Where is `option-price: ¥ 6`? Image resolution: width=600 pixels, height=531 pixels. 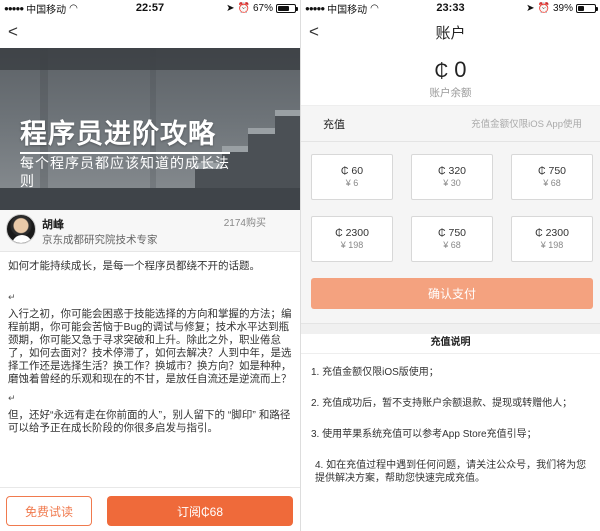 option-price: ¥ 6 is located at coordinates (352, 183).